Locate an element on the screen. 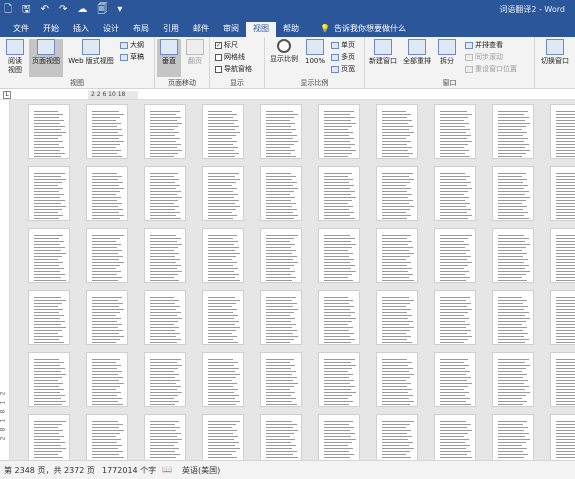 The image size is (575, 479). read-mode-button: 阅读 视图 is located at coordinates (15, 57).